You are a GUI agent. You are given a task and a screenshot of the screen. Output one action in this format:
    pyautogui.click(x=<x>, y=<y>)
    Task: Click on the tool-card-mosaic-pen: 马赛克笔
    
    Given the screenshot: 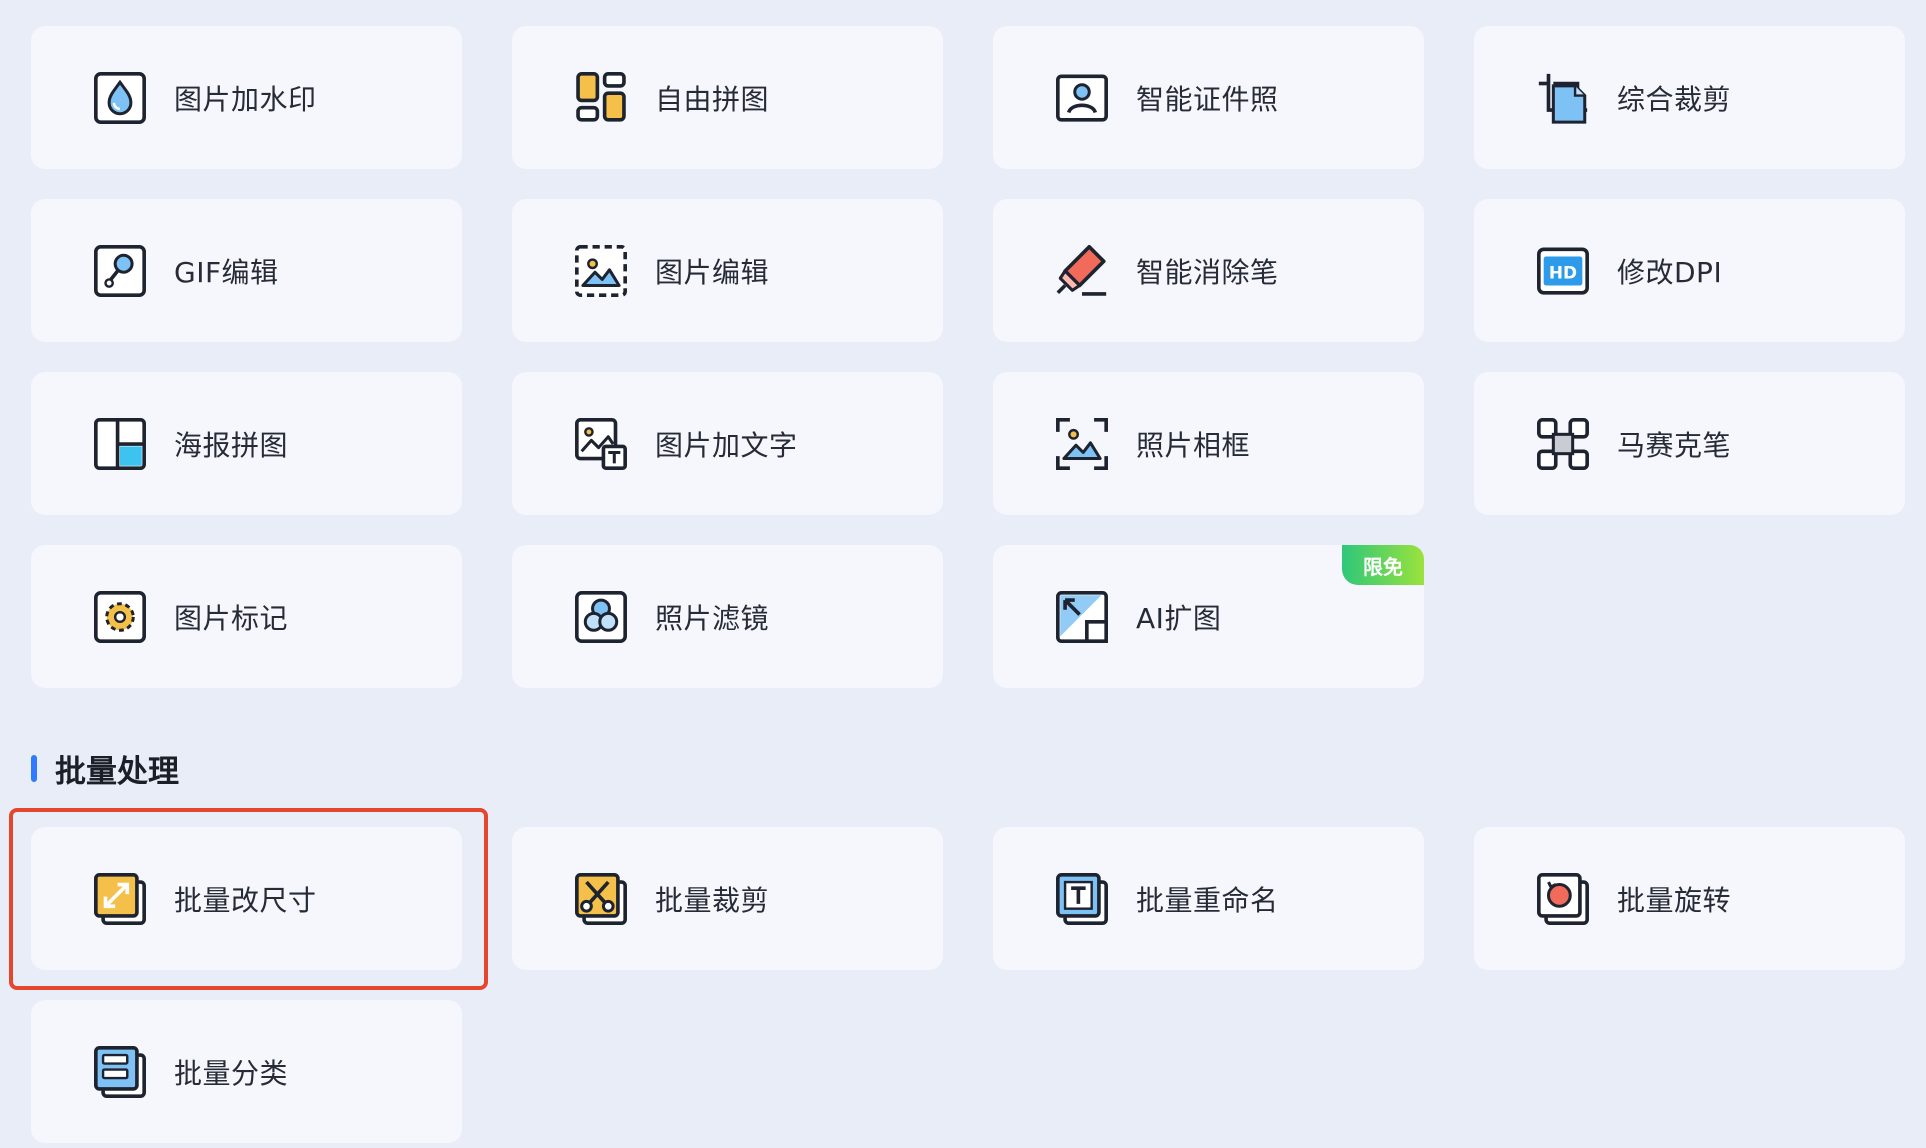 What is the action you would take?
    pyautogui.click(x=1689, y=443)
    